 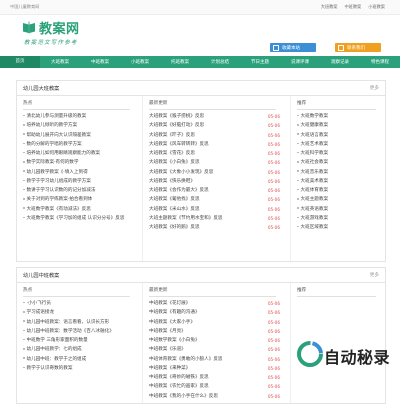 What do you see at coordinates (341, 199) in the screenshot?
I see `recommend-item: 大班主题教案` at bounding box center [341, 199].